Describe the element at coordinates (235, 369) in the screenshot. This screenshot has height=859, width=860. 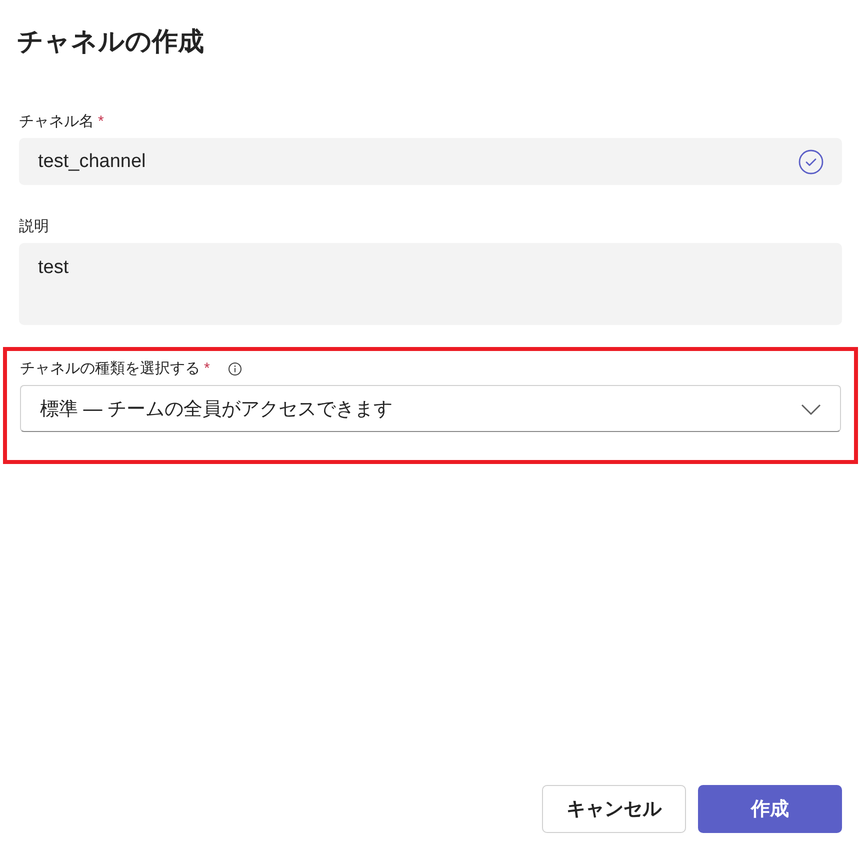
I see `info-icon` at that location.